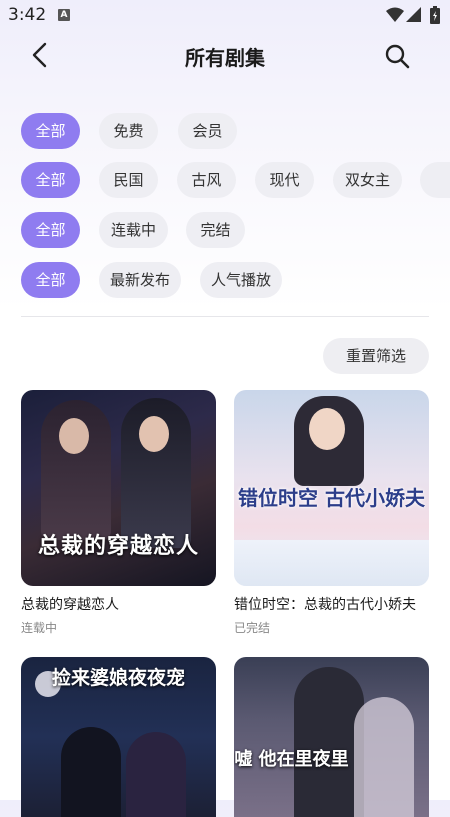 This screenshot has height=817, width=450. I want to click on notification-icon: A, so click(64, 15).